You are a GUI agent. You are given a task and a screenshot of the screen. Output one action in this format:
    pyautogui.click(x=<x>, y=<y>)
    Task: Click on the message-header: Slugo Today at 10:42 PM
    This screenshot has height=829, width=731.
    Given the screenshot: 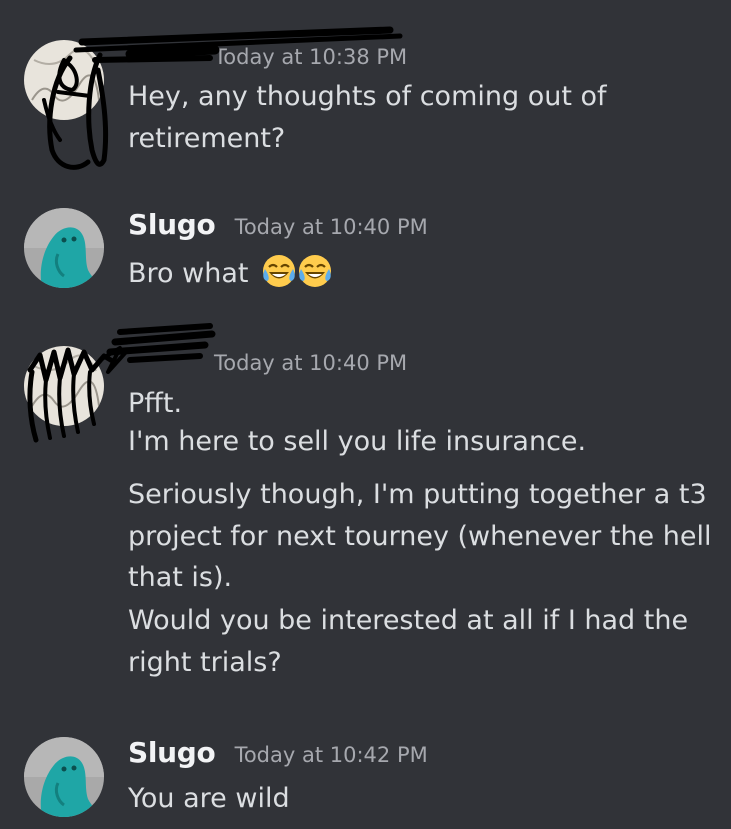 What is the action you would take?
    pyautogui.click(x=278, y=752)
    